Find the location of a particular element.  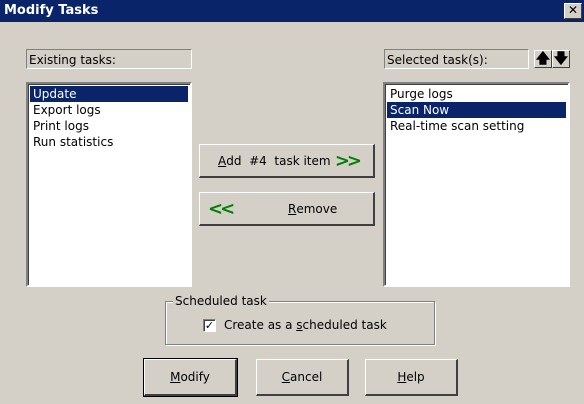

checkmark-icon: ✓ is located at coordinates (209, 325).